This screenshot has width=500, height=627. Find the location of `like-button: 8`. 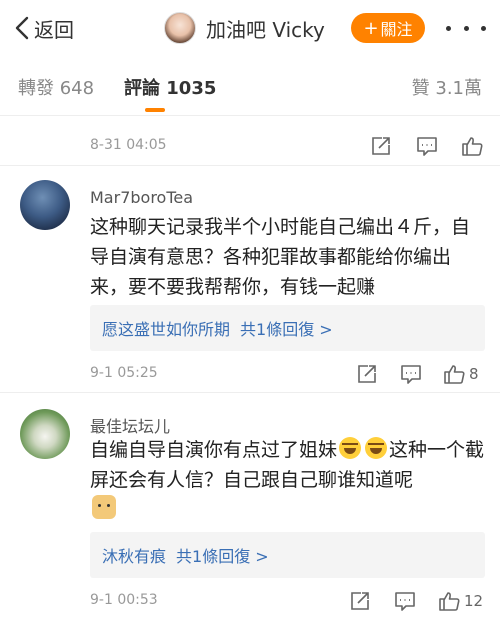

like-button: 8 is located at coordinates (461, 374).